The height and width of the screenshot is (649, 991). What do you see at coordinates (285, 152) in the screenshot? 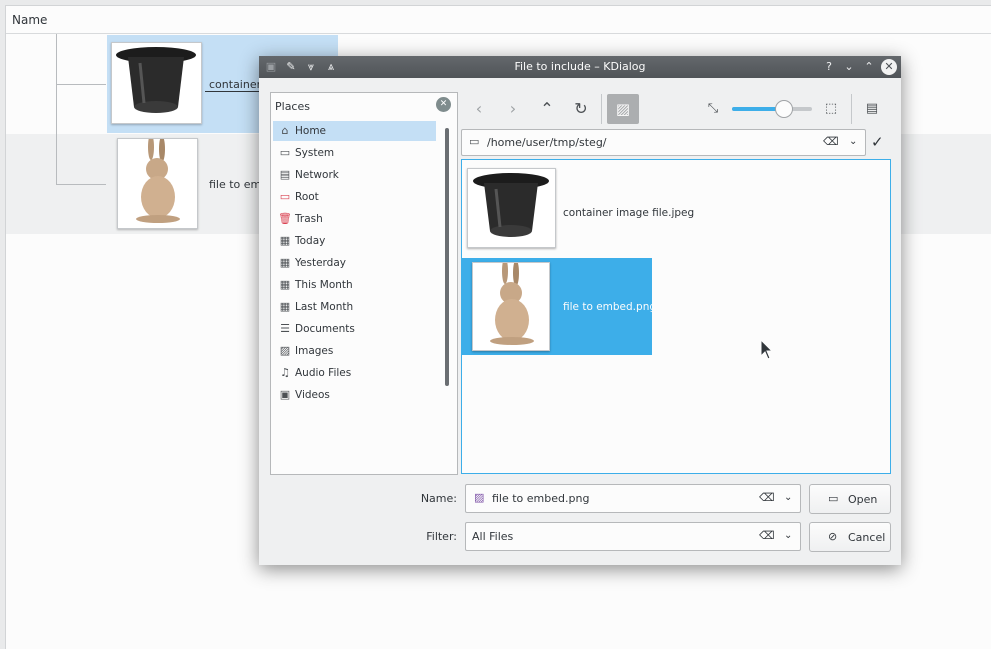
I see `folder-icon: ▭` at bounding box center [285, 152].